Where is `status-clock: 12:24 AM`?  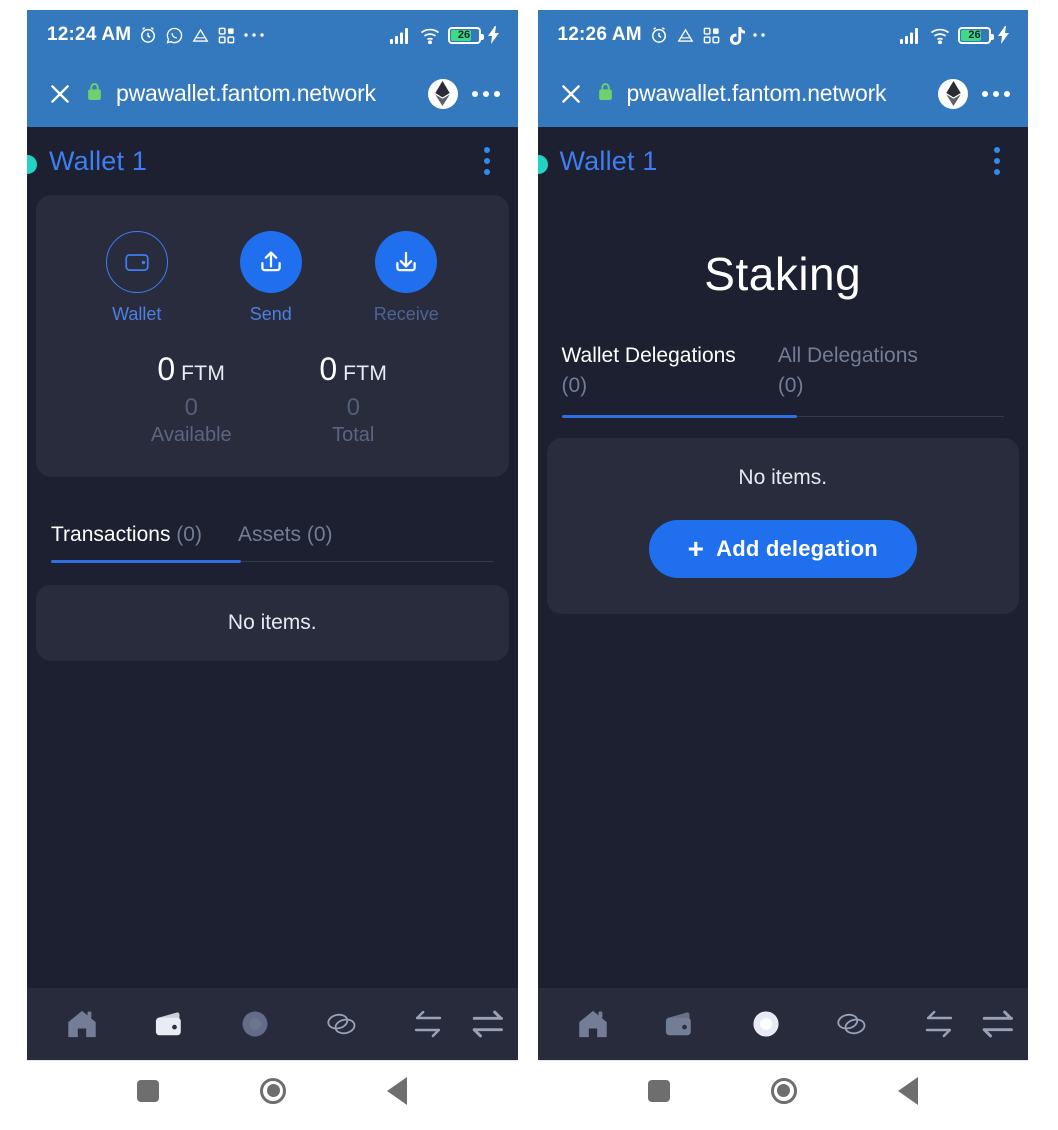 status-clock: 12:24 AM is located at coordinates (89, 34).